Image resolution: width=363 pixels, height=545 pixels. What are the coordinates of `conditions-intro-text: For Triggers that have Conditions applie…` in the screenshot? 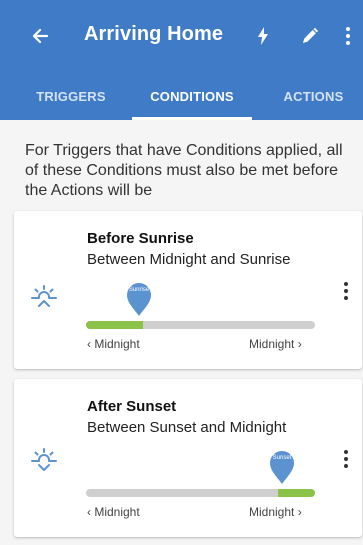 It's located at (184, 170).